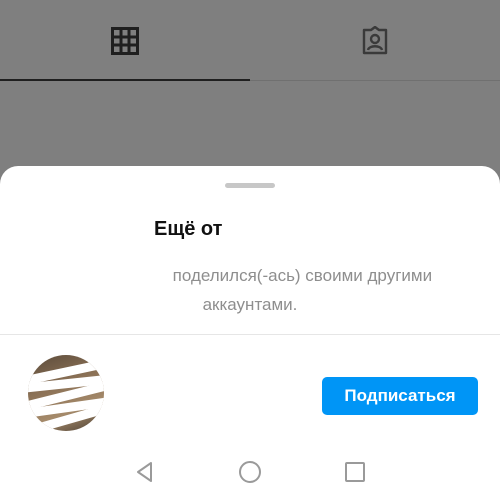 This screenshot has height=496, width=500. Describe the element at coordinates (188, 229) in the screenshot. I see `sheet-title-text: Ещё от` at that location.